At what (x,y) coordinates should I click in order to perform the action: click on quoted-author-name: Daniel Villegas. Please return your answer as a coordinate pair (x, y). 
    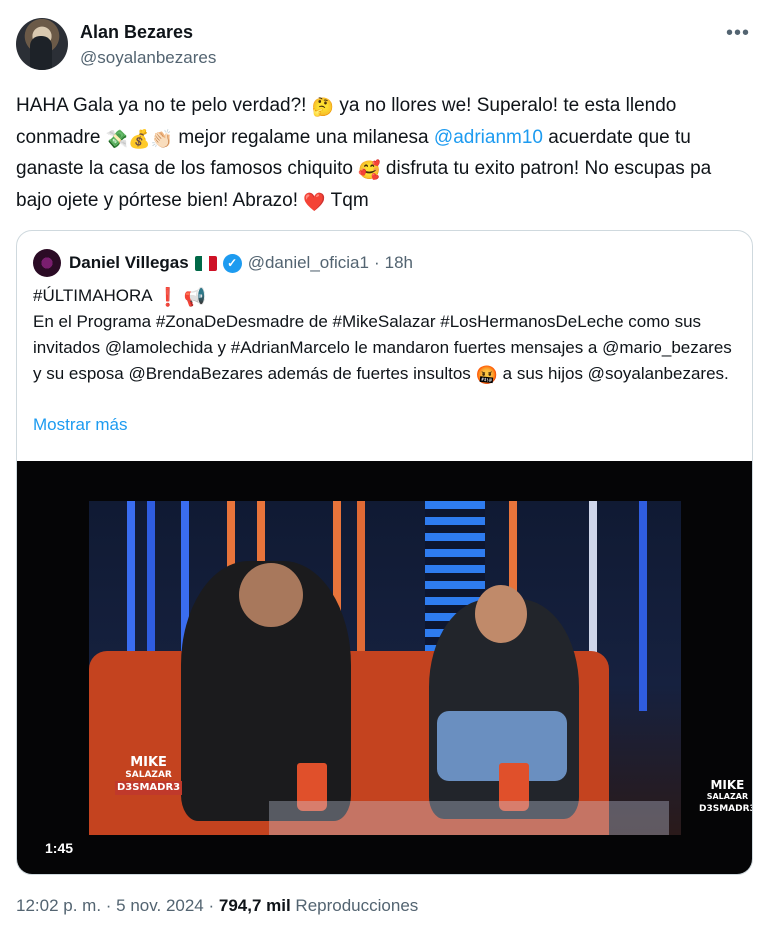
    Looking at the image, I should click on (129, 263).